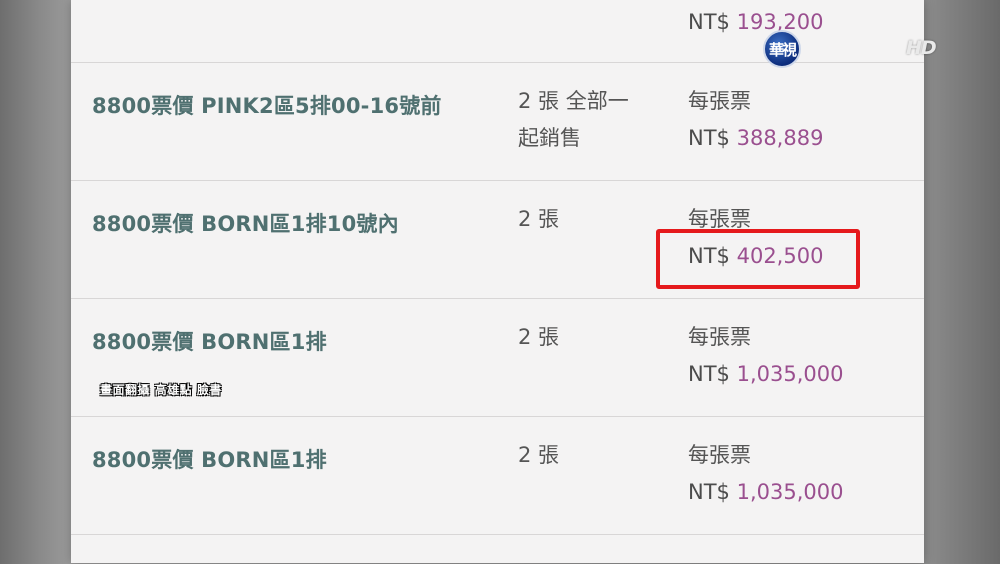  Describe the element at coordinates (161, 390) in the screenshot. I see `footage-caption: 畫面翻攝 高雄點 臉書` at that location.